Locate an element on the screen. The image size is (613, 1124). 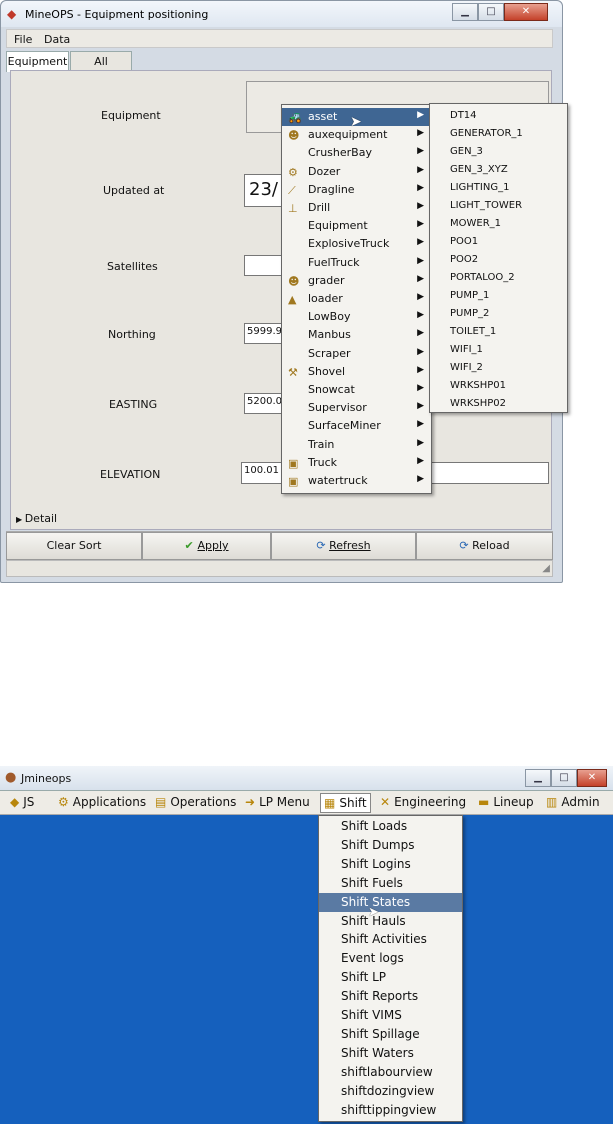
menu-label: JS is located at coordinates (29, 802).